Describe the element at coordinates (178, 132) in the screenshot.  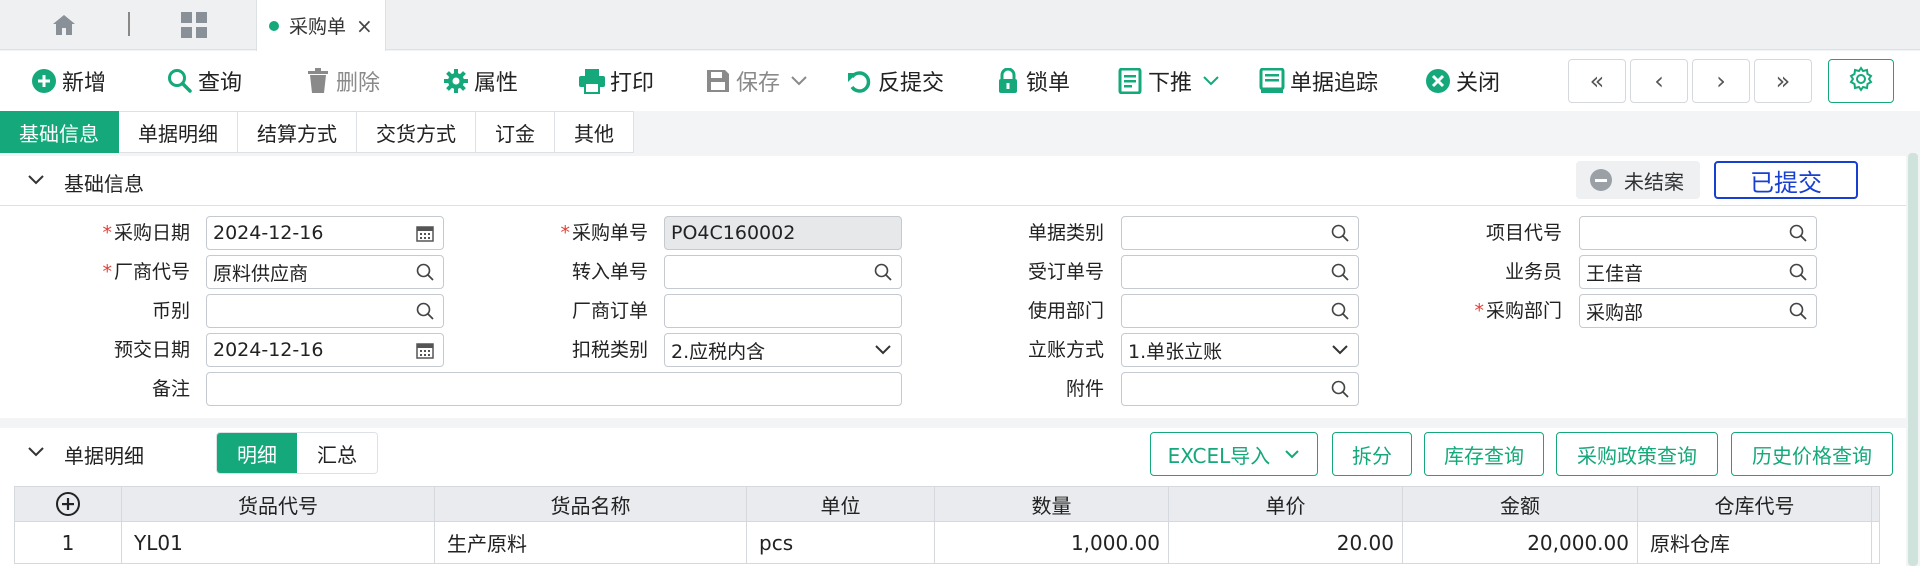
I see `tab-document-detail: 单据明细` at that location.